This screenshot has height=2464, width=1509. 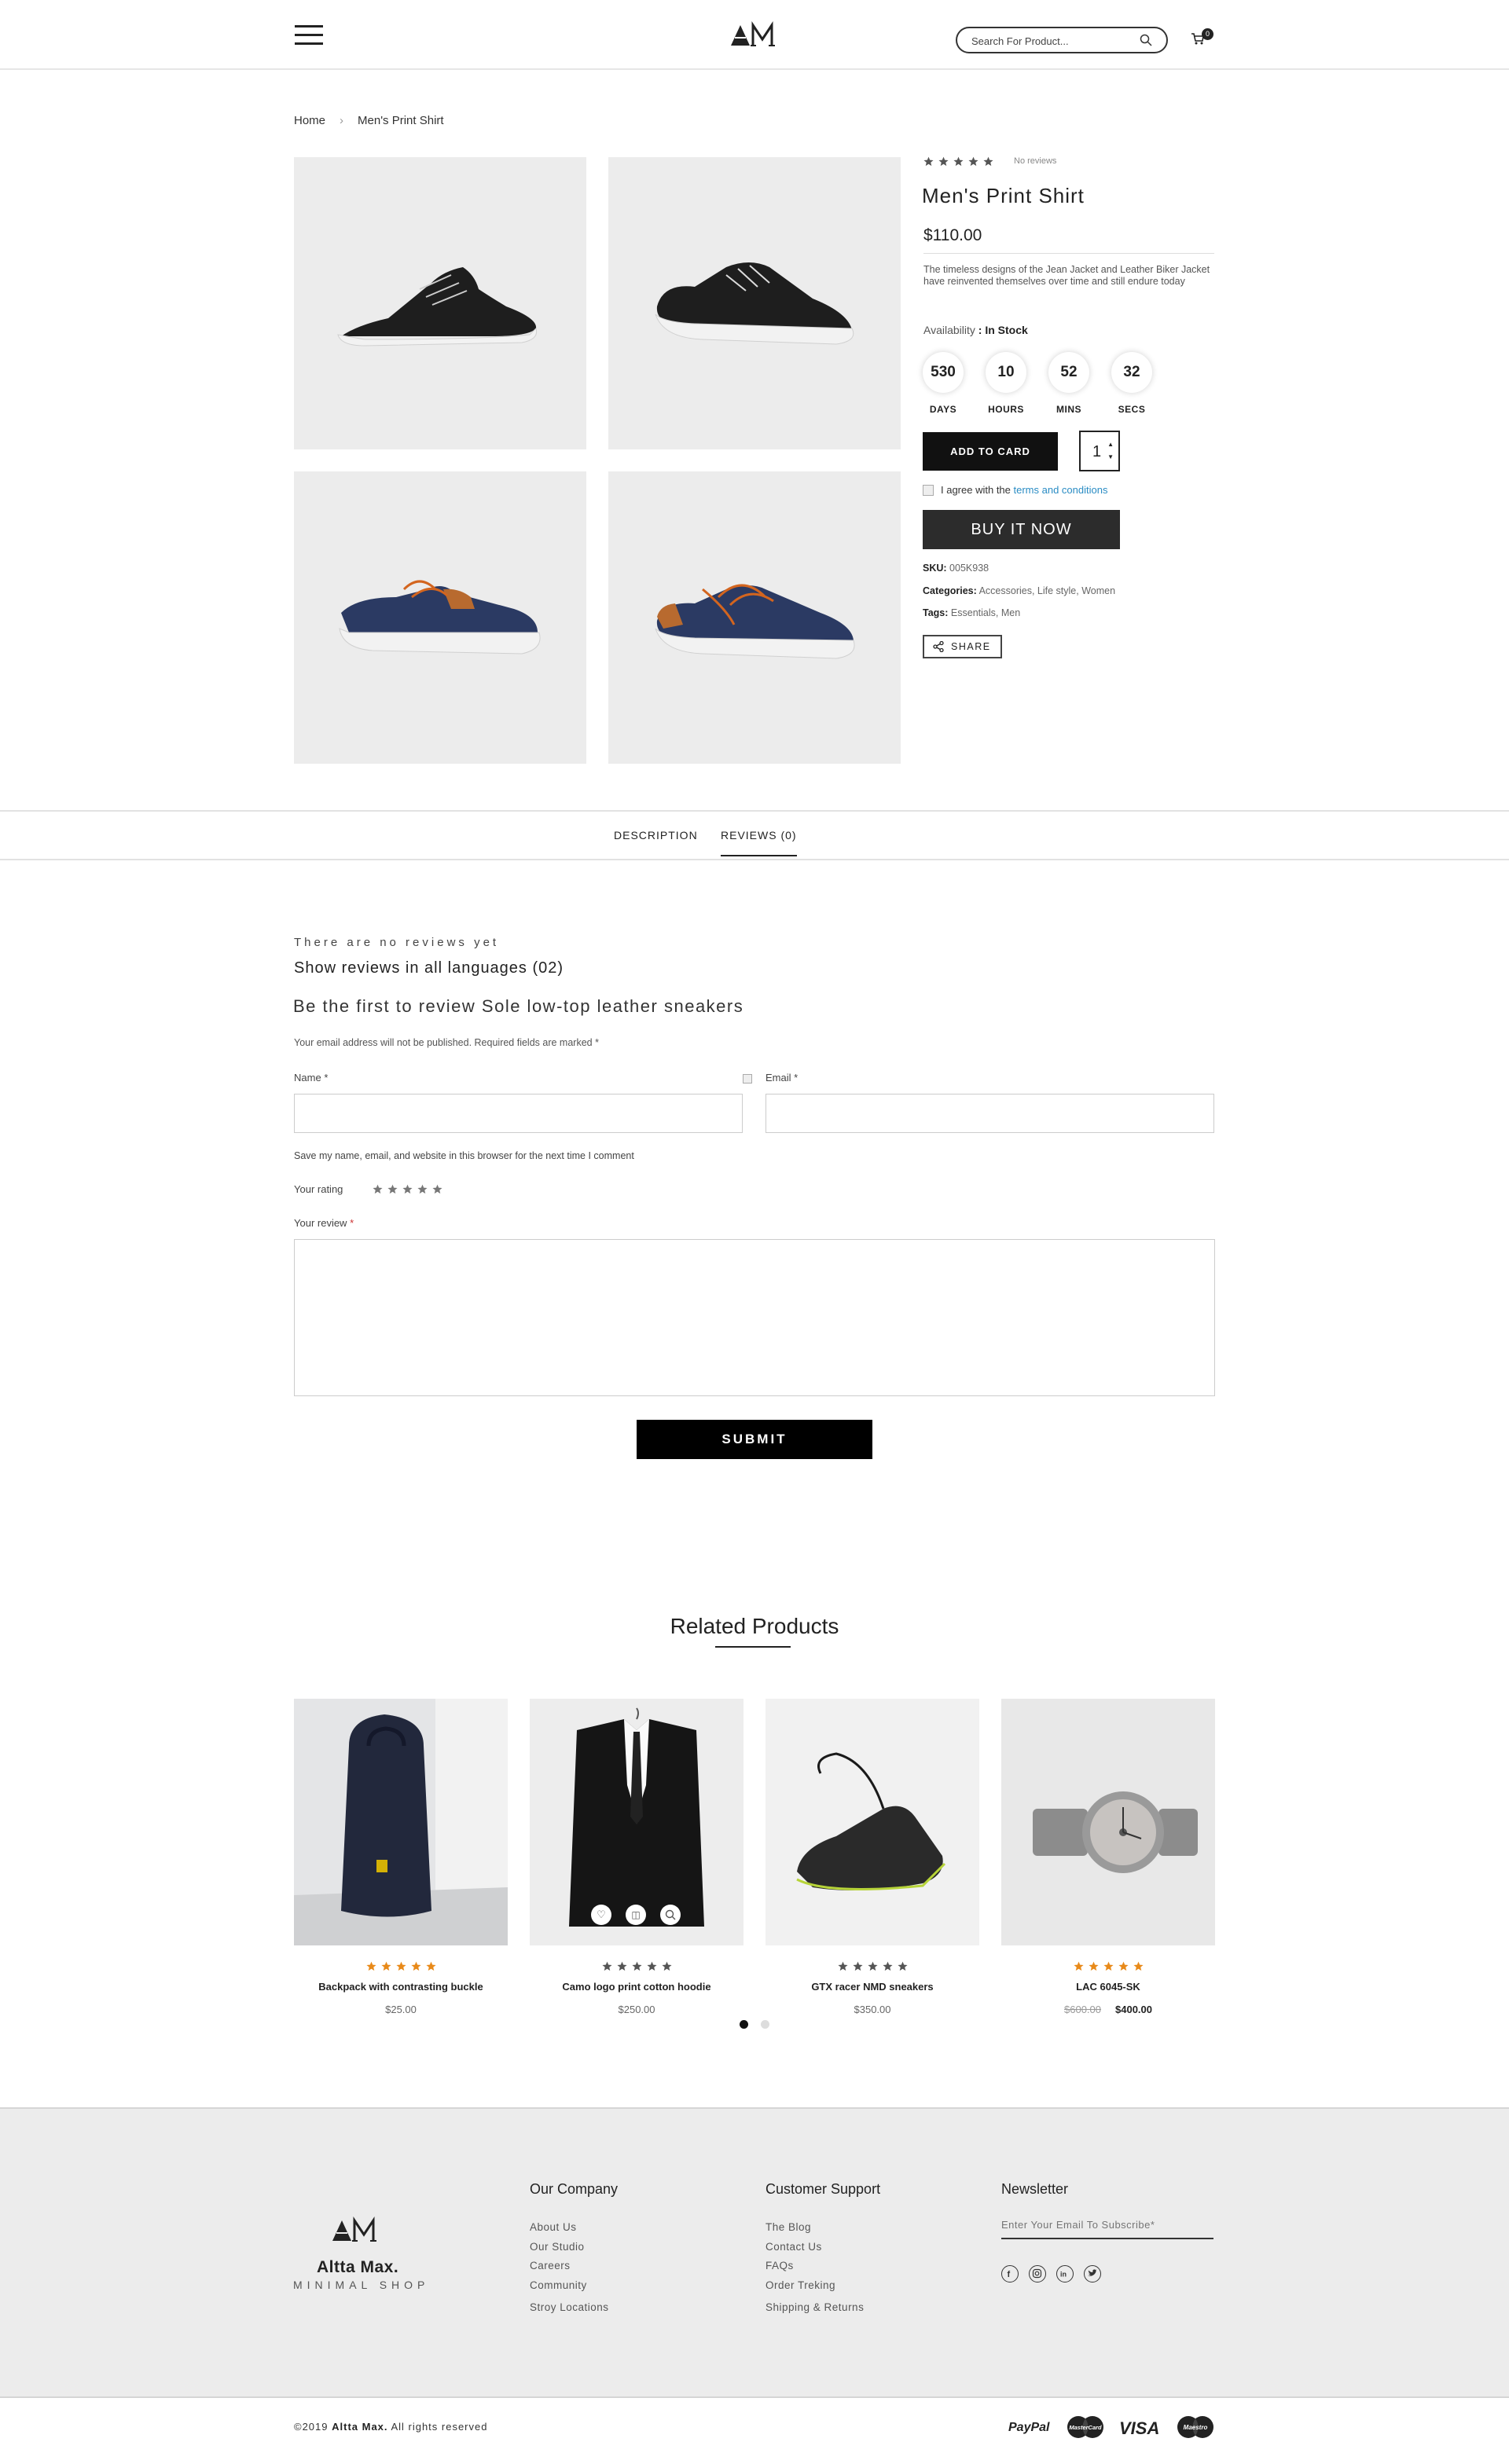 What do you see at coordinates (320, 1223) in the screenshot?
I see `review-label-text: Your review` at bounding box center [320, 1223].